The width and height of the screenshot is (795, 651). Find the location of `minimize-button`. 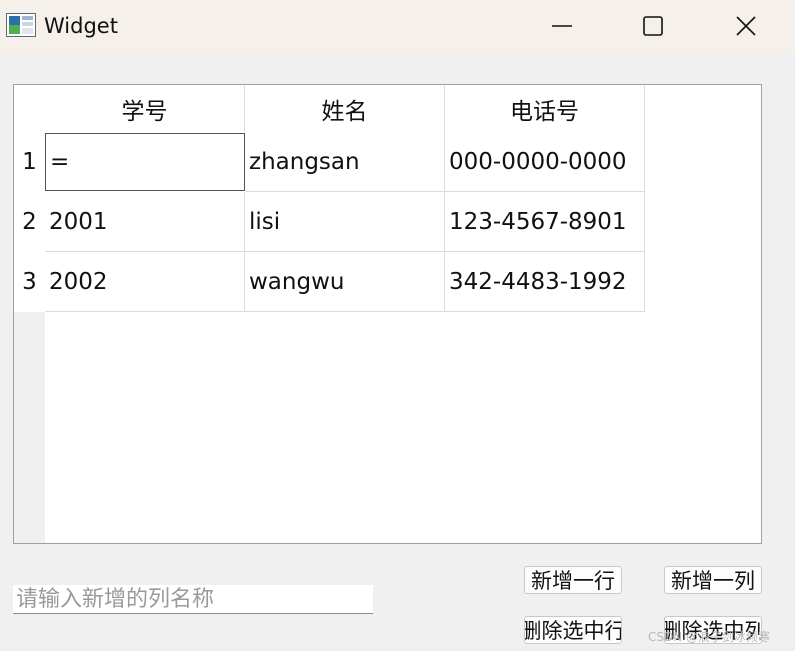

minimize-button is located at coordinates (562, 26).